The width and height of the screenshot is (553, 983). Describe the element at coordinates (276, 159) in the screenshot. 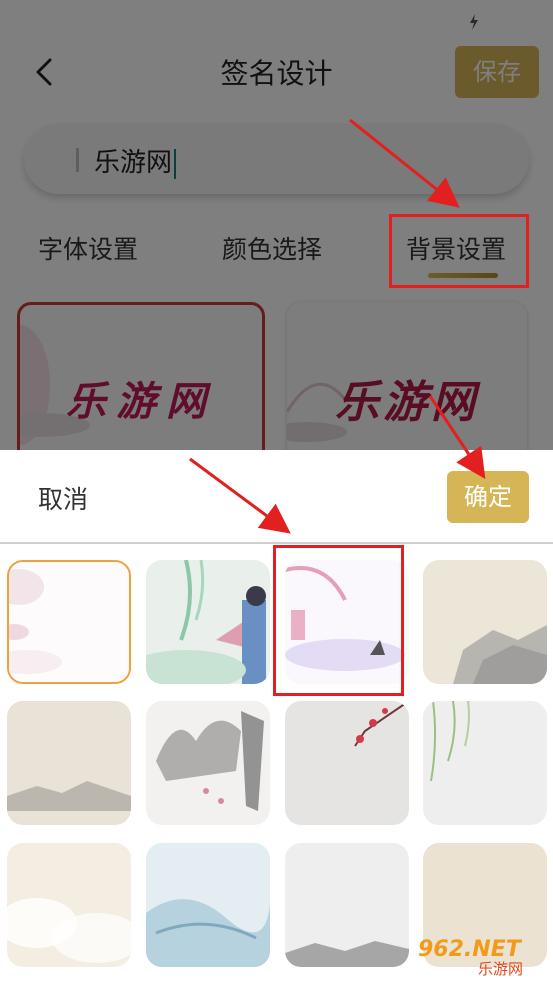

I see `signature-name-input: 乐游网` at that location.